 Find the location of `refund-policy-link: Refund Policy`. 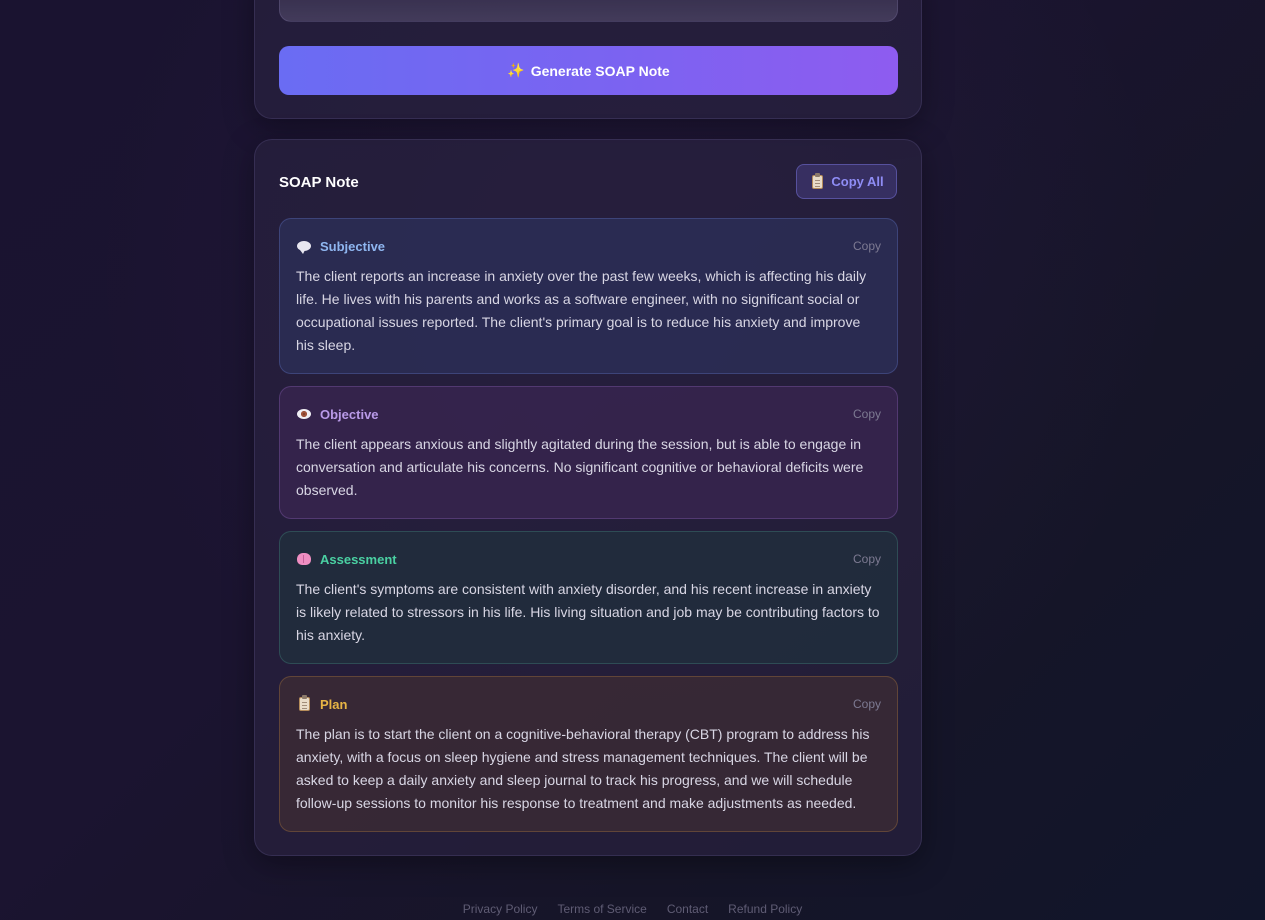

refund-policy-link: Refund Policy is located at coordinates (765, 909).